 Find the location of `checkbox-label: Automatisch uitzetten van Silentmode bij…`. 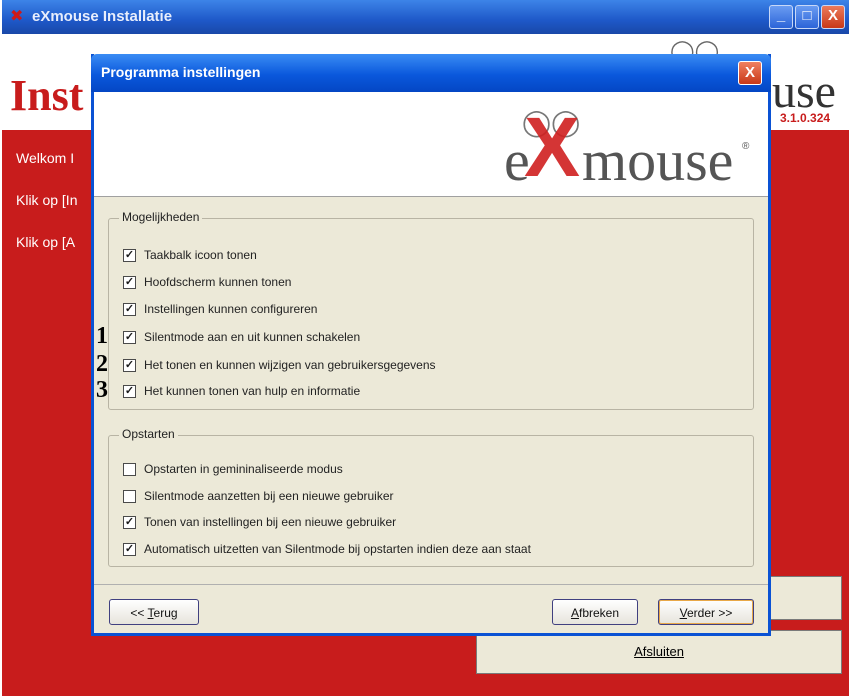

checkbox-label: Automatisch uitzetten van Silentmode bij… is located at coordinates (337, 549).